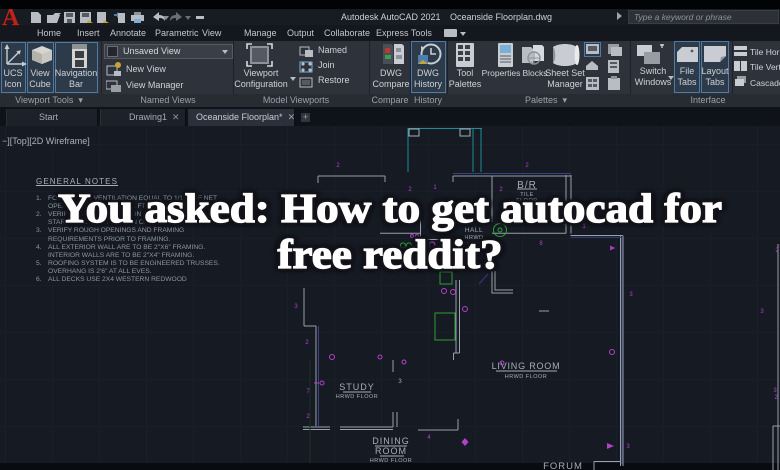  Describe the element at coordinates (429, 438) in the screenshot. I see `svg-text: 4` at that location.